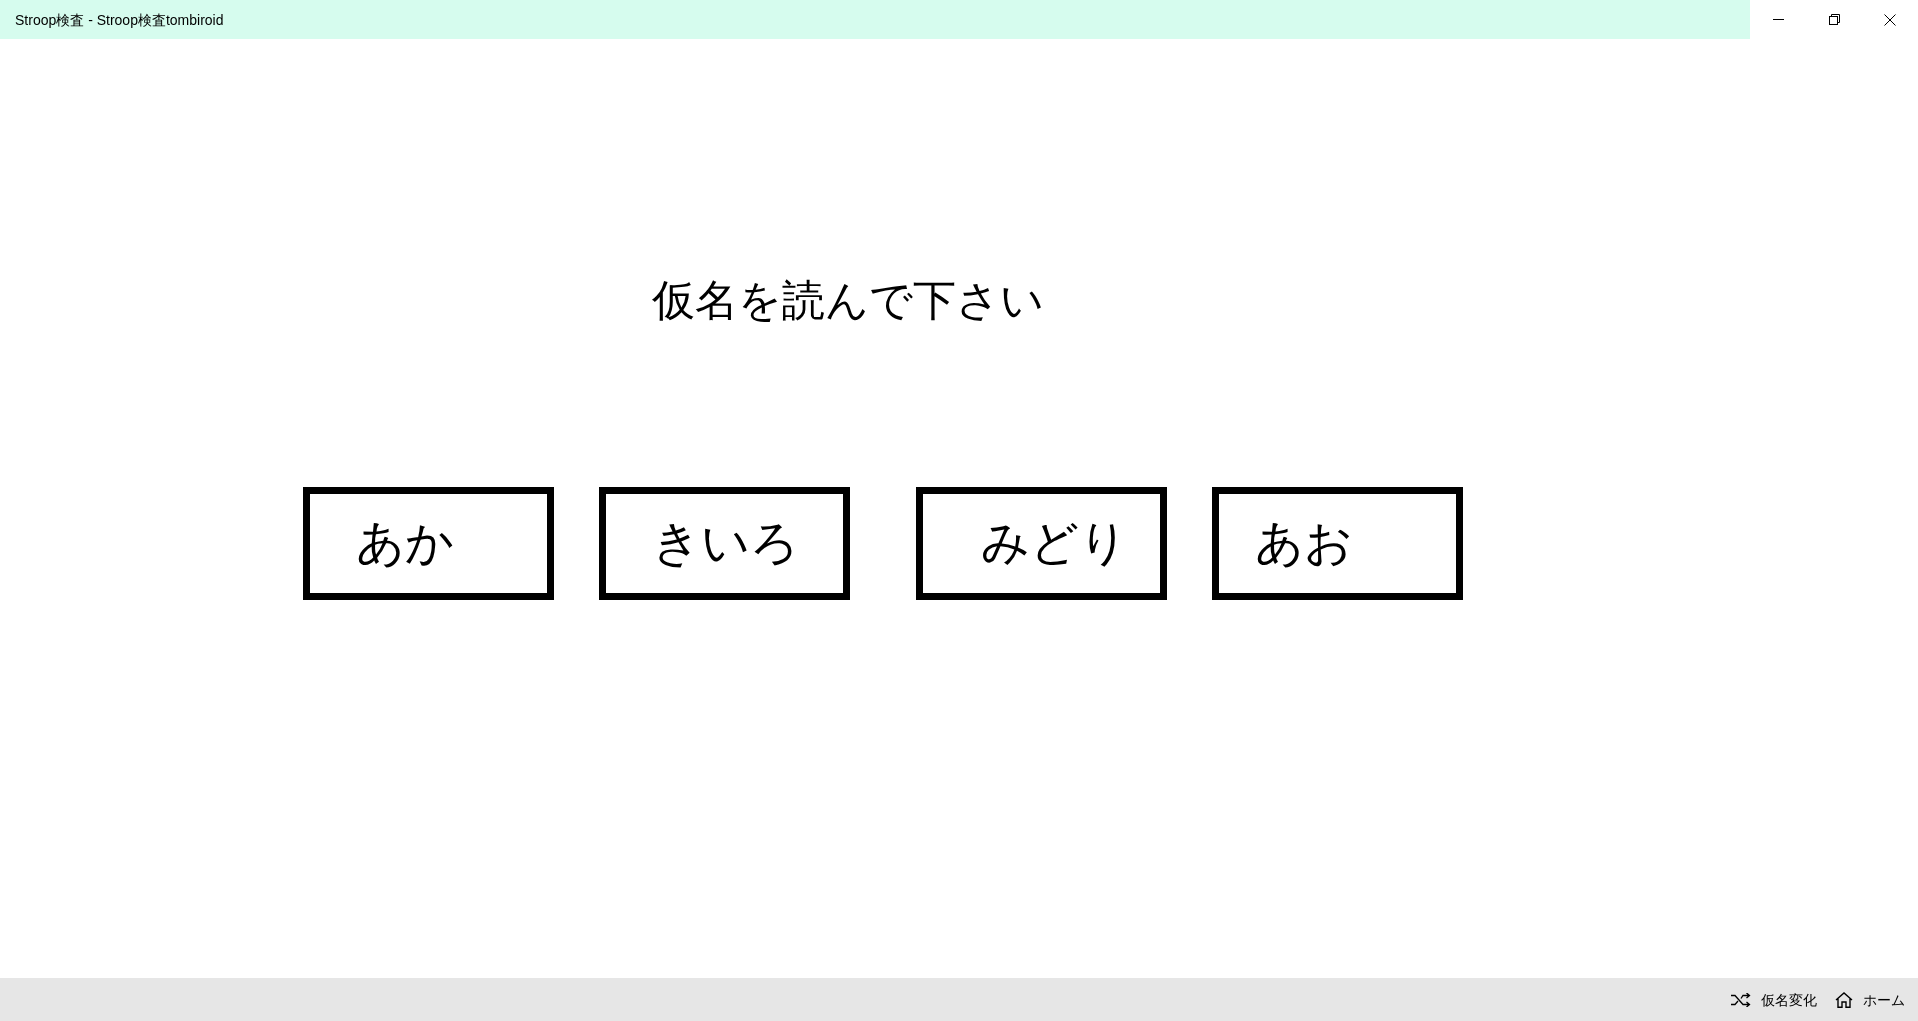 Image resolution: width=1918 pixels, height=1021 pixels. I want to click on restore-icon, so click(1834, 19).